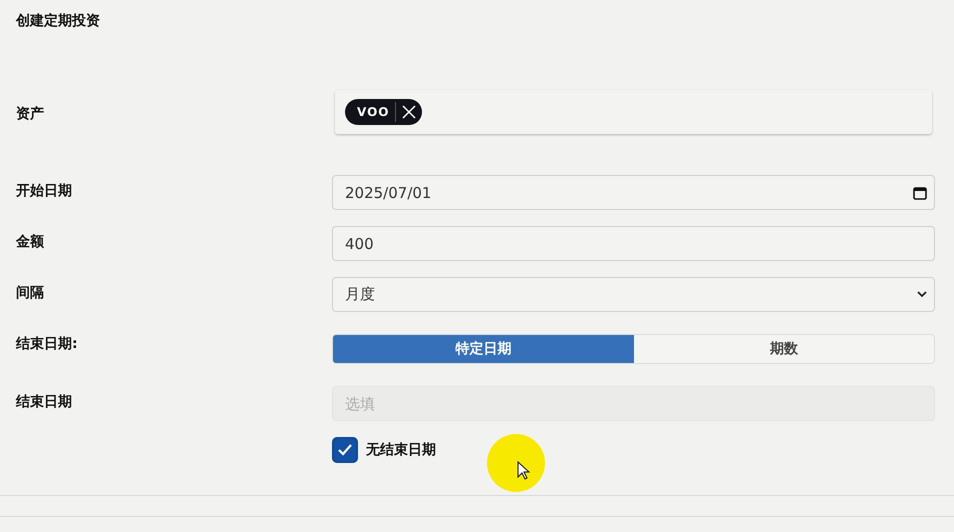 The height and width of the screenshot is (532, 954). What do you see at coordinates (483, 349) in the screenshot?
I see `segment-option: 特定日期` at bounding box center [483, 349].